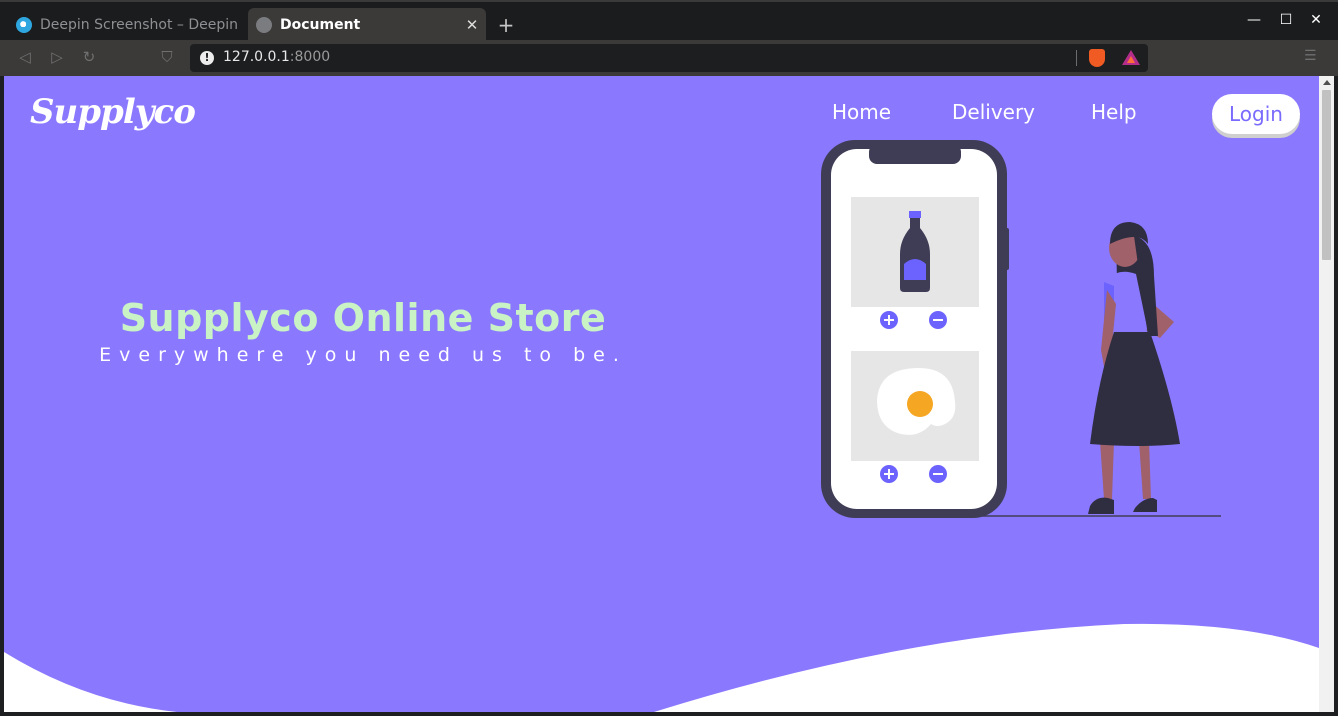  I want to click on nav-delivery: Delivery, so click(993, 112).